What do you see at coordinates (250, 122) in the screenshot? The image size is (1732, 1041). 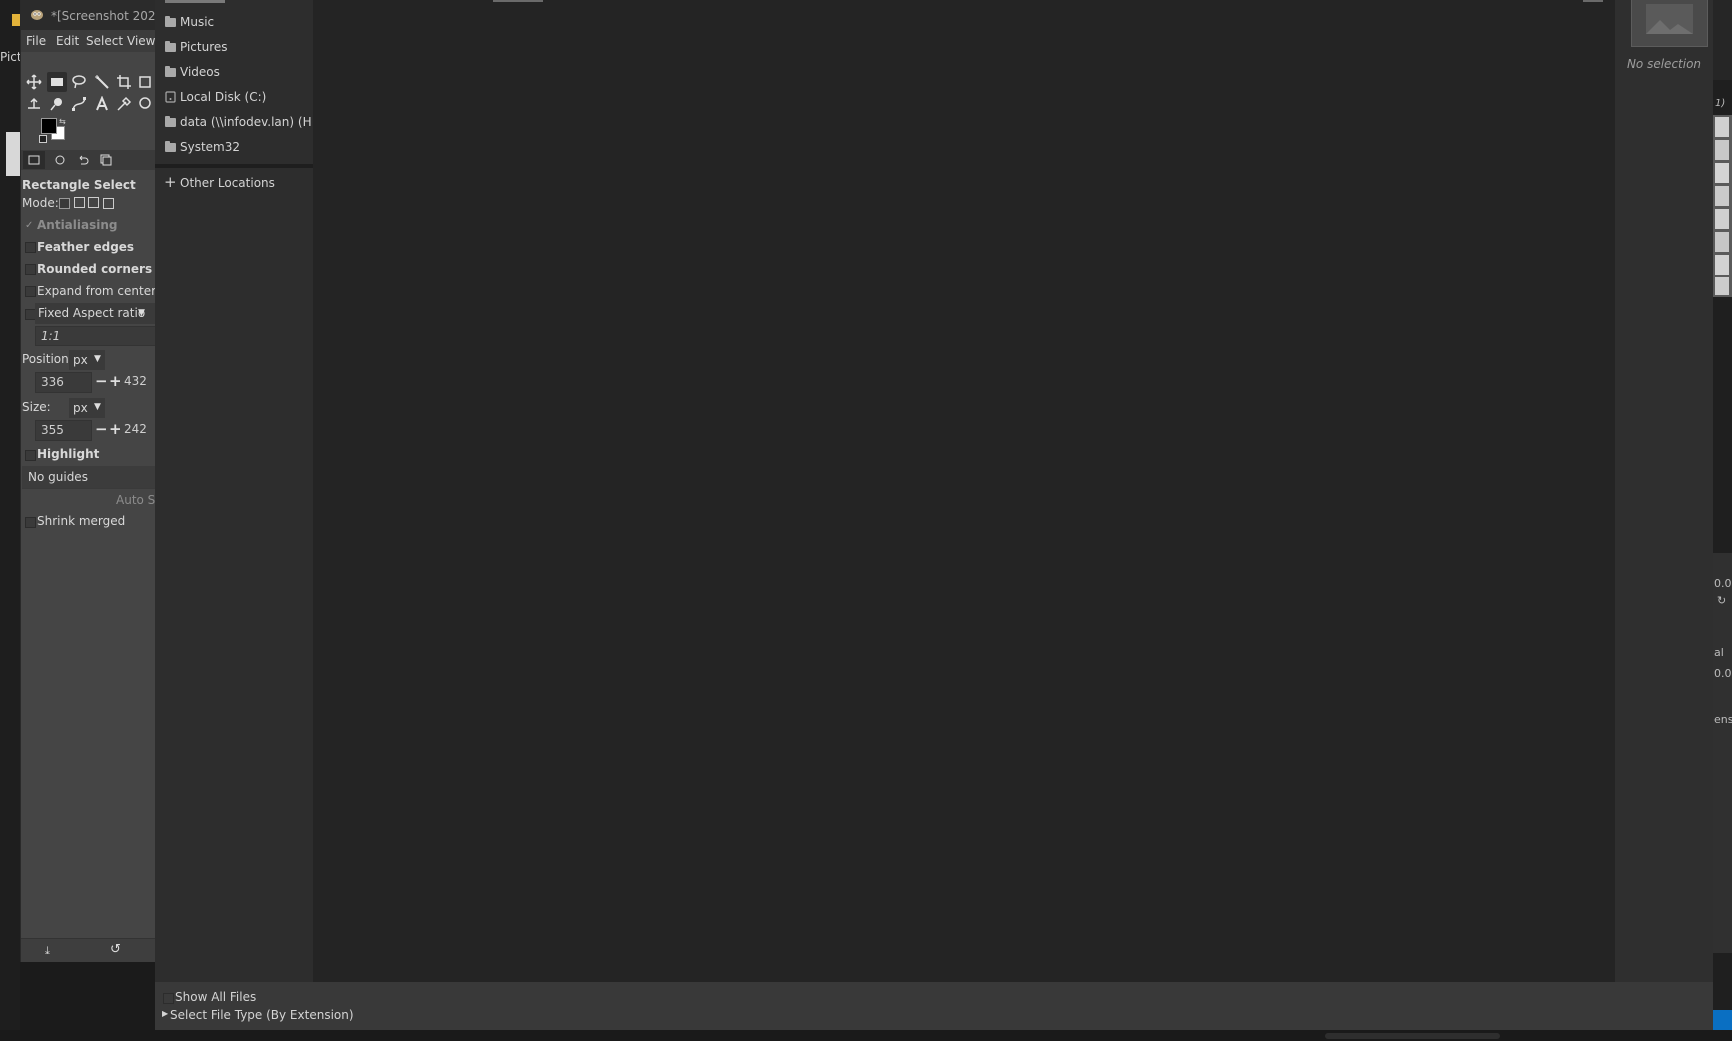 I see `places-item-label: data (\\infodev.lan) (H:)` at bounding box center [250, 122].